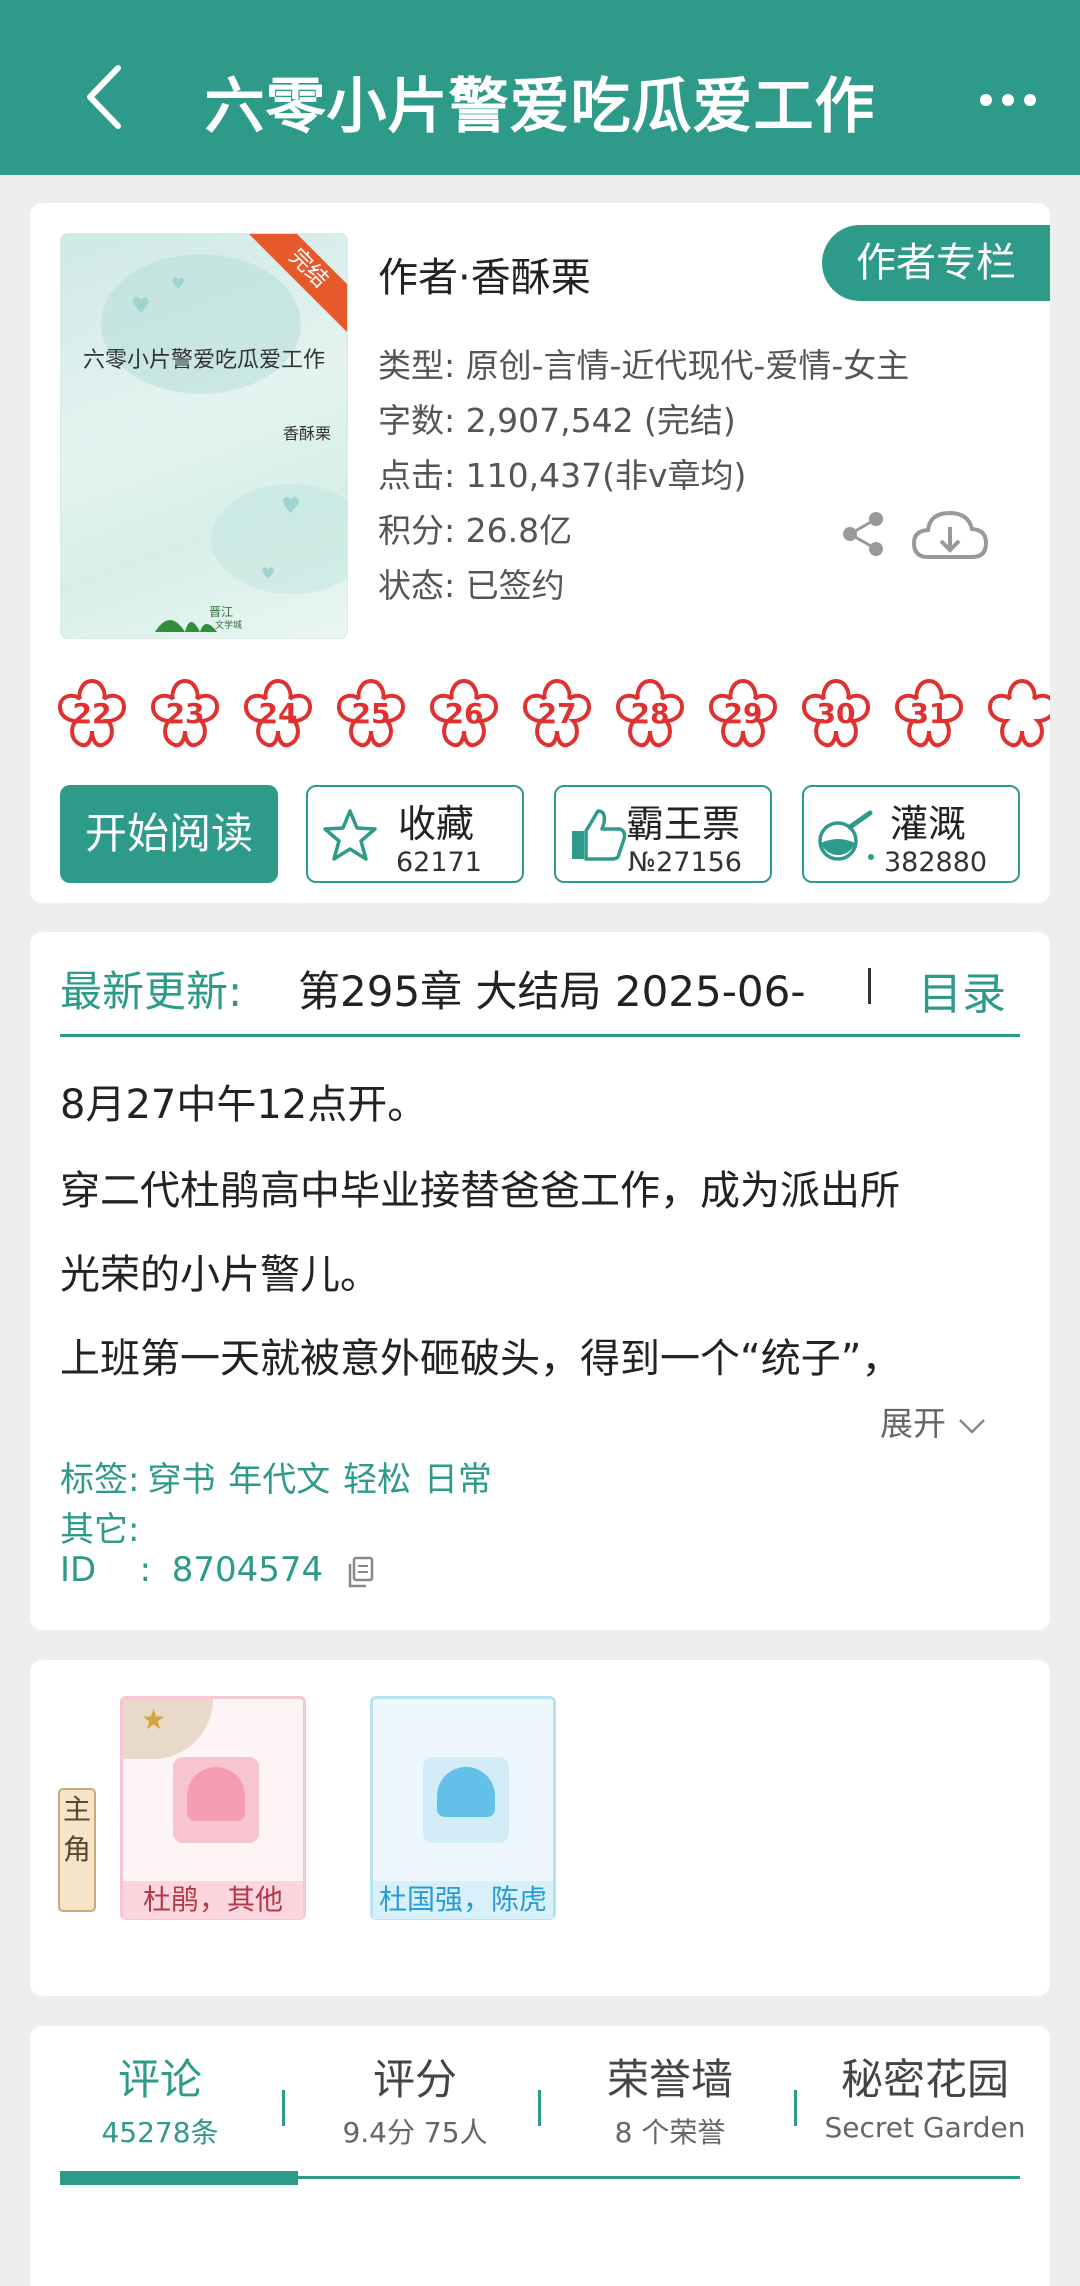 The image size is (1080, 2286). I want to click on tab-comments: 评论 45278条, so click(160, 2098).